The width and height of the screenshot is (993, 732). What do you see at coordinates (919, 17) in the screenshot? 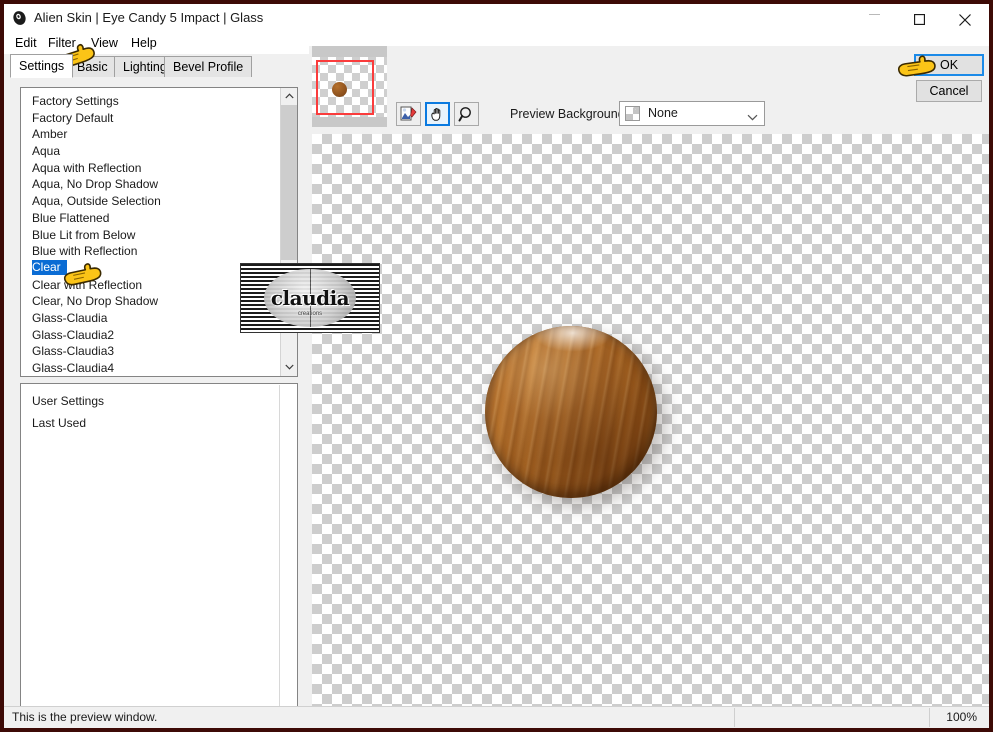
I see `maximize-button` at bounding box center [919, 17].